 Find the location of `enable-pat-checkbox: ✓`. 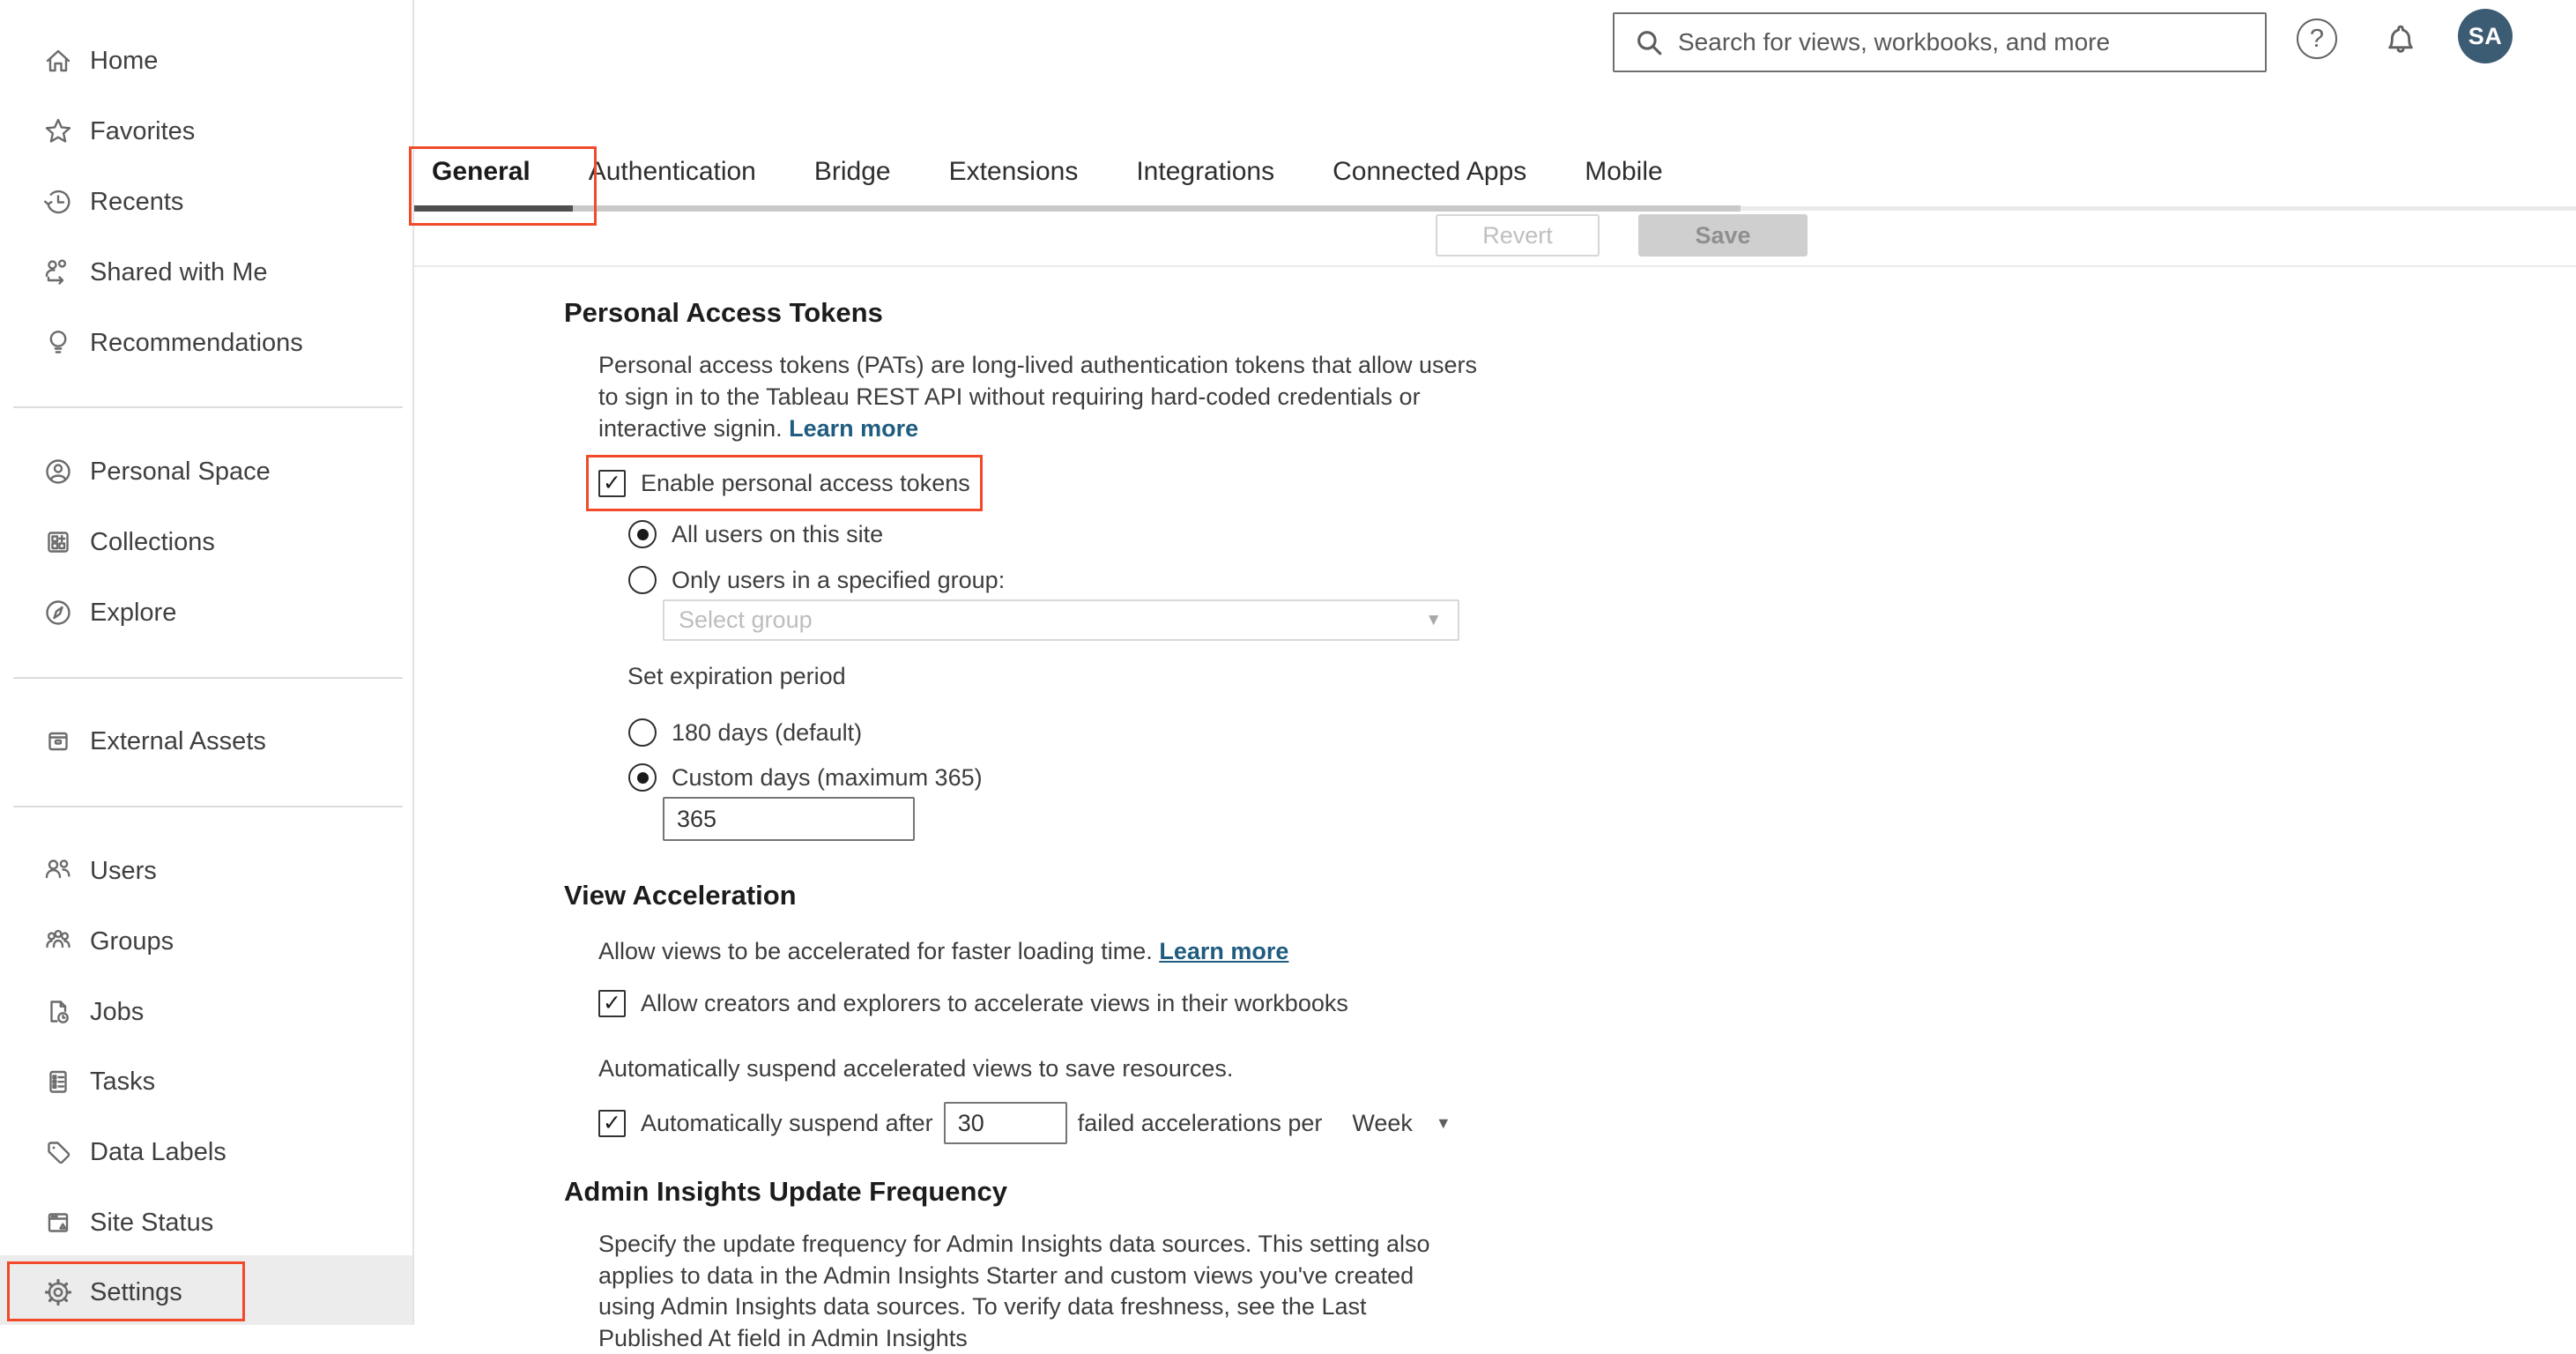

enable-pat-checkbox: ✓ is located at coordinates (612, 484).